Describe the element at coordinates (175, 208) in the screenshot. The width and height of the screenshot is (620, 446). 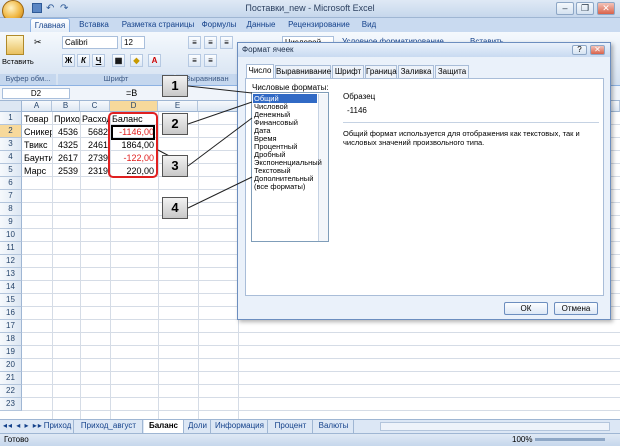
I see `callout-4: 4` at that location.